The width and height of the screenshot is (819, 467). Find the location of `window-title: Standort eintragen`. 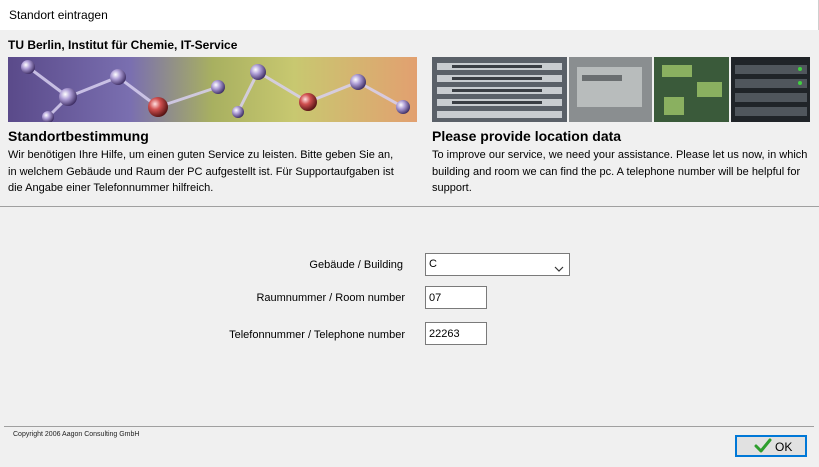

window-title: Standort eintragen is located at coordinates (58, 15).